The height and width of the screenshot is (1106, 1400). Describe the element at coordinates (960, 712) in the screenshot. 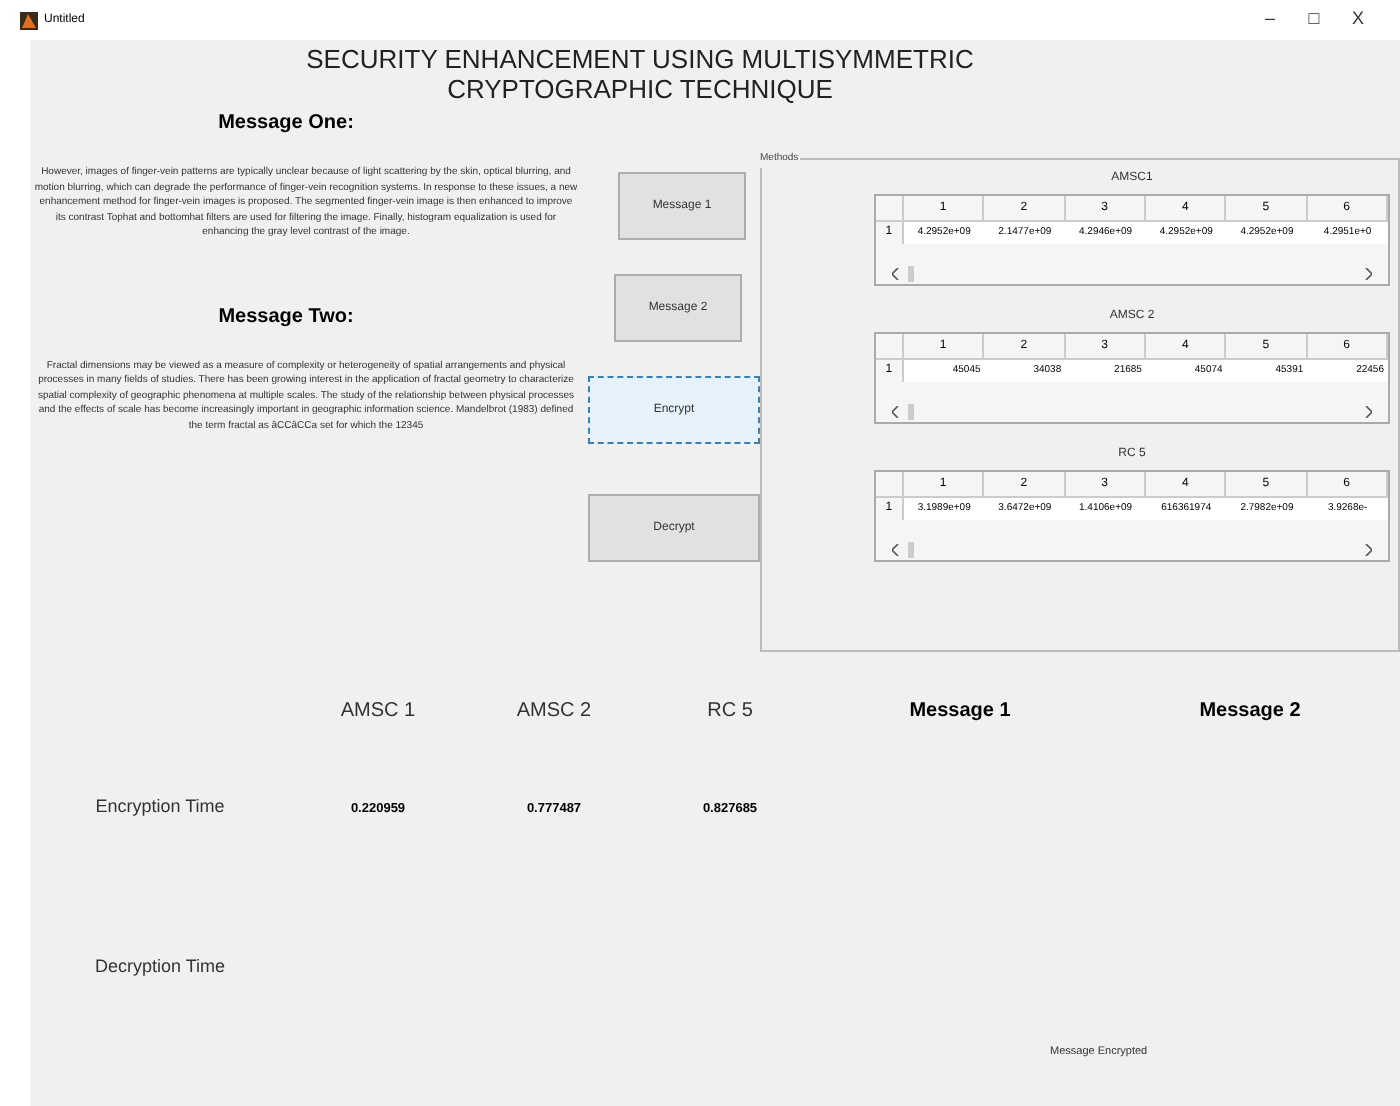

I see `column-heading: Message 1` at that location.